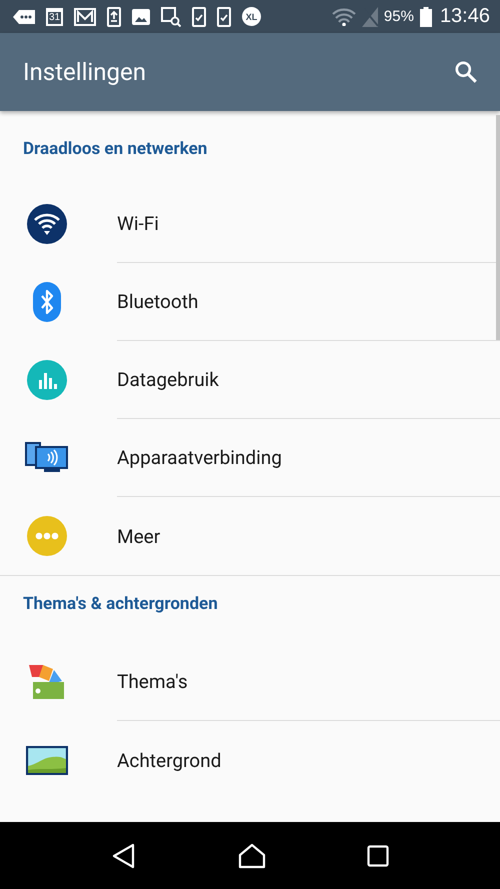 This screenshot has height=889, width=500. What do you see at coordinates (54, 17) in the screenshot?
I see `calendar-icon: 31` at bounding box center [54, 17].